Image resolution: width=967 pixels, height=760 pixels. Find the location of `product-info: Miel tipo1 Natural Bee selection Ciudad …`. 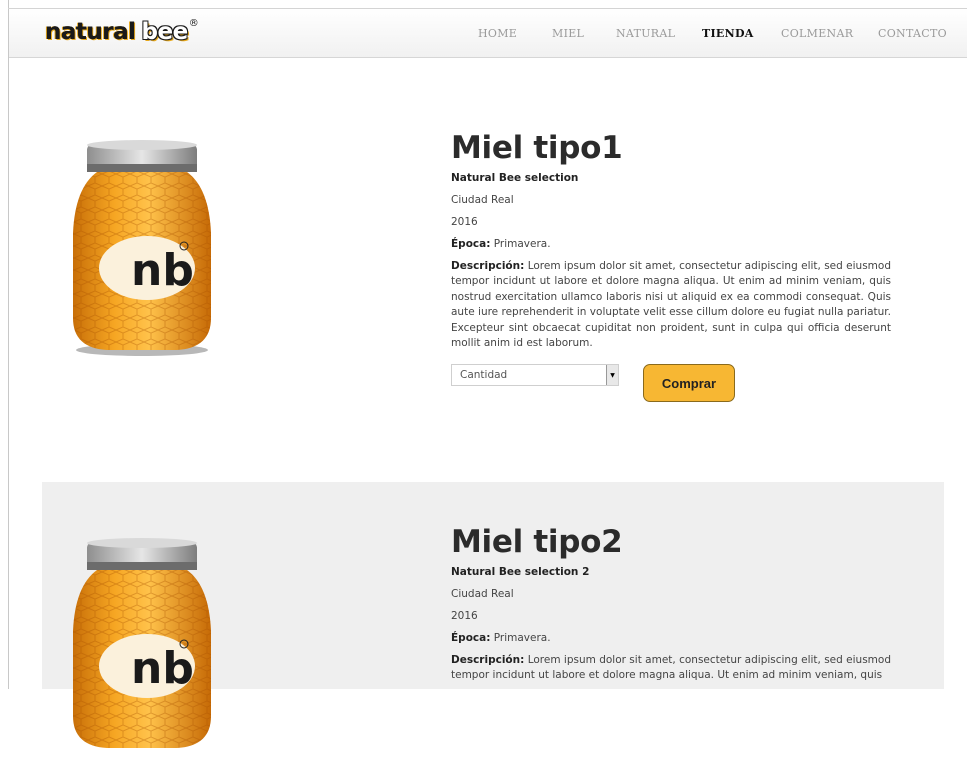

product-info: Miel tipo1 Natural Bee selection Ciudad … is located at coordinates (671, 240).